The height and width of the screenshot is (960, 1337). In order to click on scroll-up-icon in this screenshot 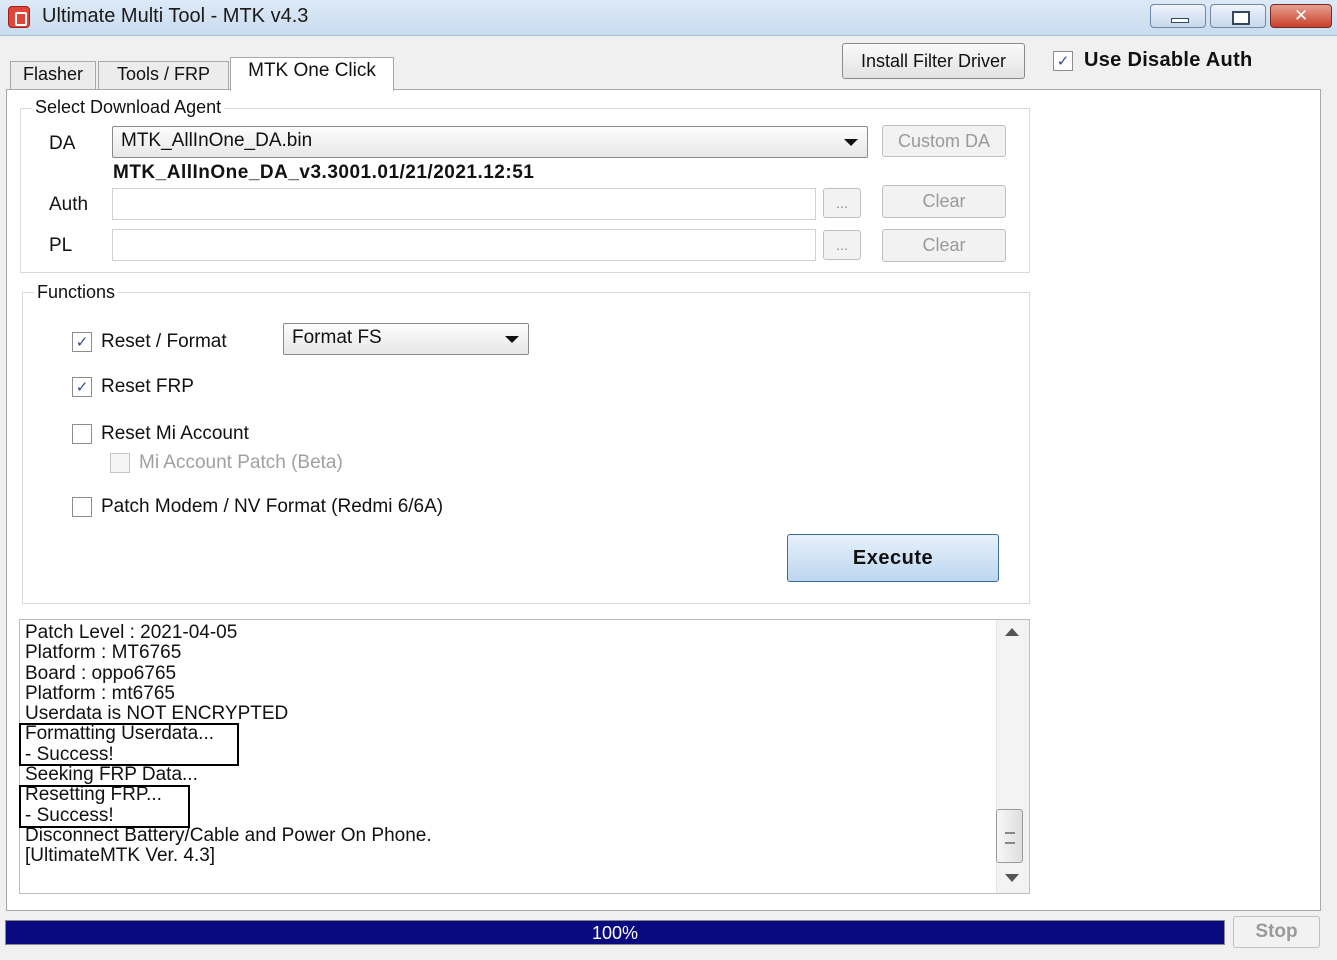, I will do `click(1012, 632)`.